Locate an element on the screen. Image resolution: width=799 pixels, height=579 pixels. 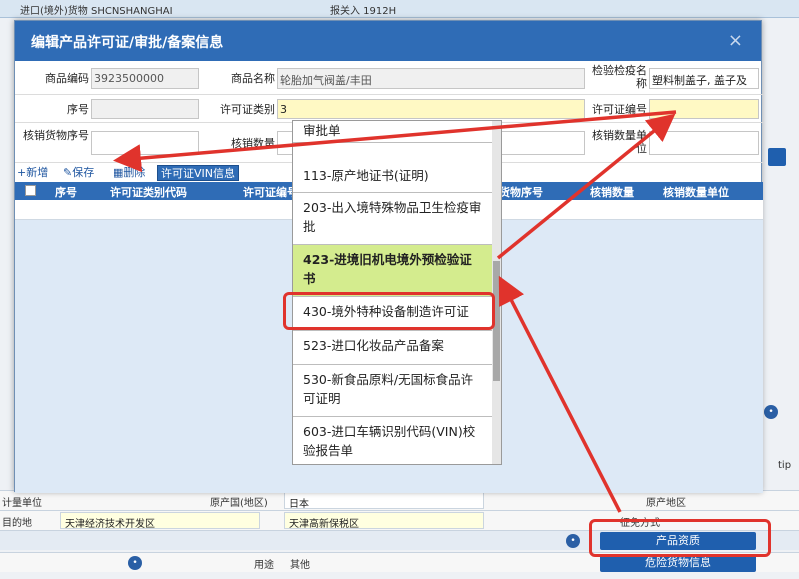
arrow-to-add-button is located at coordinates (395, 141).